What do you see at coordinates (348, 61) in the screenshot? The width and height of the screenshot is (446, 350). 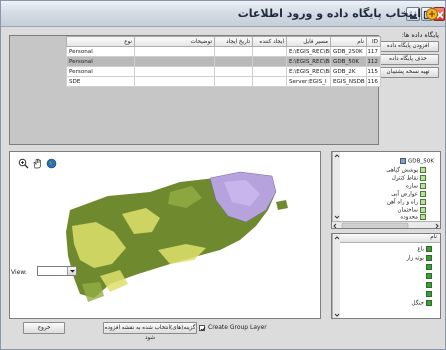 I see `cell-name: GDB_50K` at bounding box center [348, 61].